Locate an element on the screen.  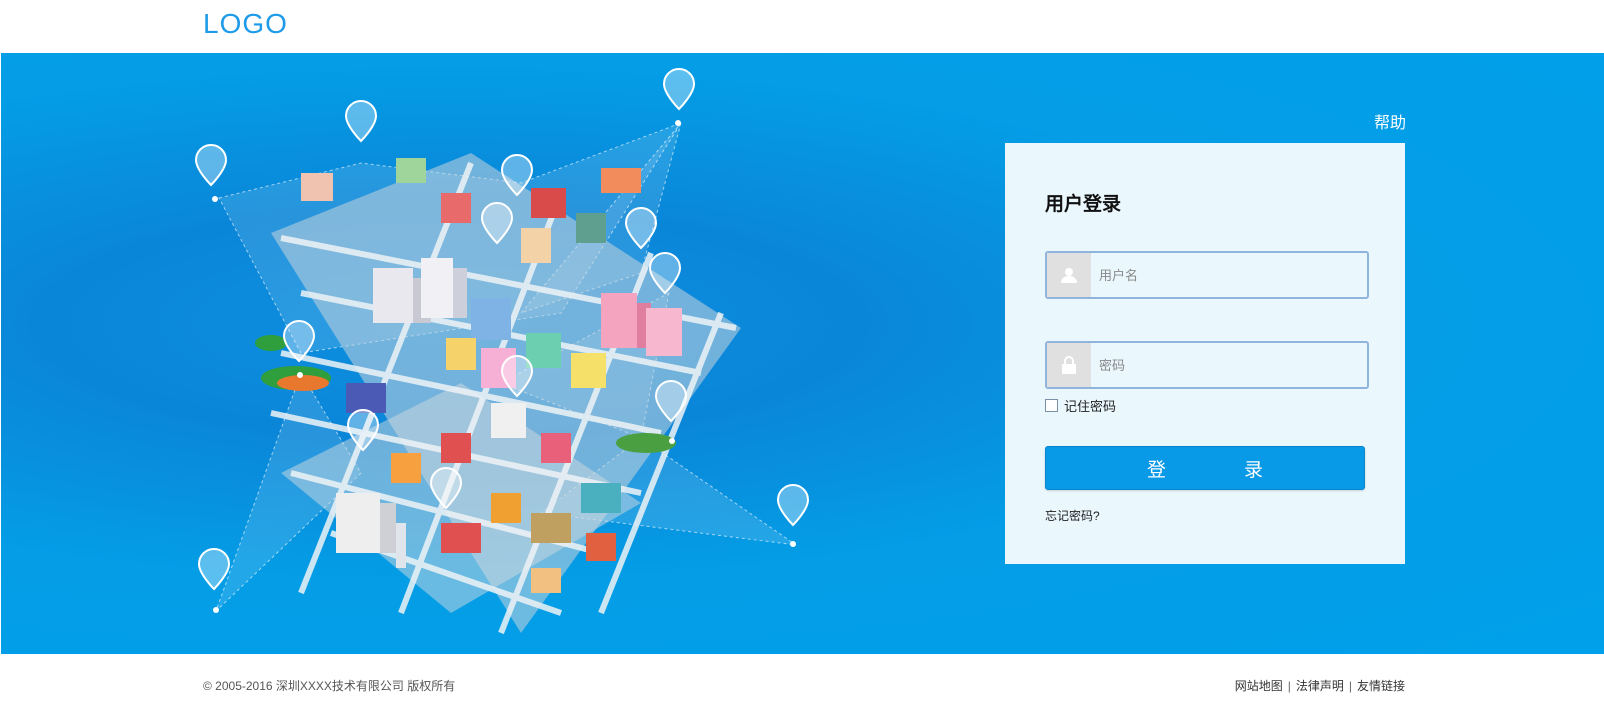
header: LOGO is located at coordinates (802, 26).